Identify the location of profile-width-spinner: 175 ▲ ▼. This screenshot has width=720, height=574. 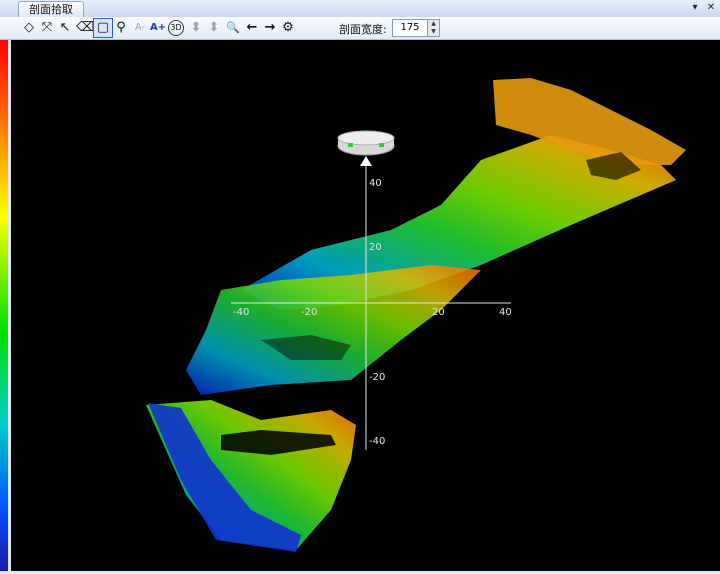
(416, 28).